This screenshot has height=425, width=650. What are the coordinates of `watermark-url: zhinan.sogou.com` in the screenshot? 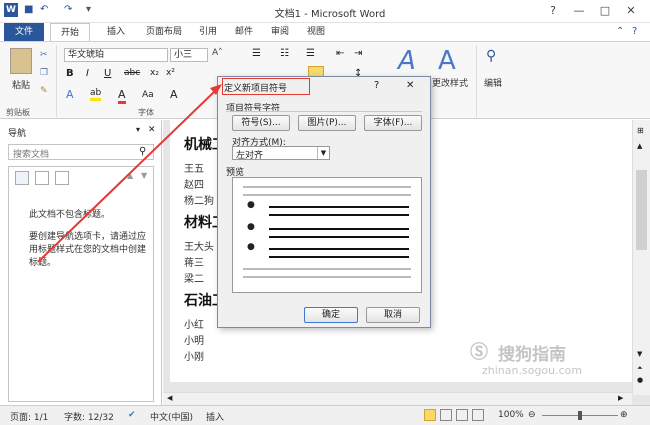 It's located at (532, 370).